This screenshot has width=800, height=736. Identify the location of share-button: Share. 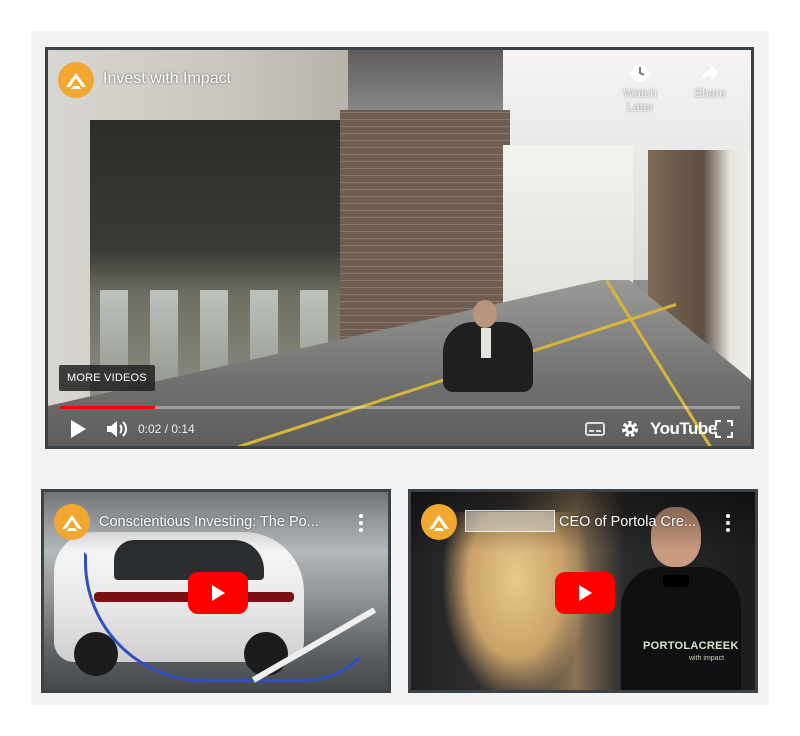
(710, 81).